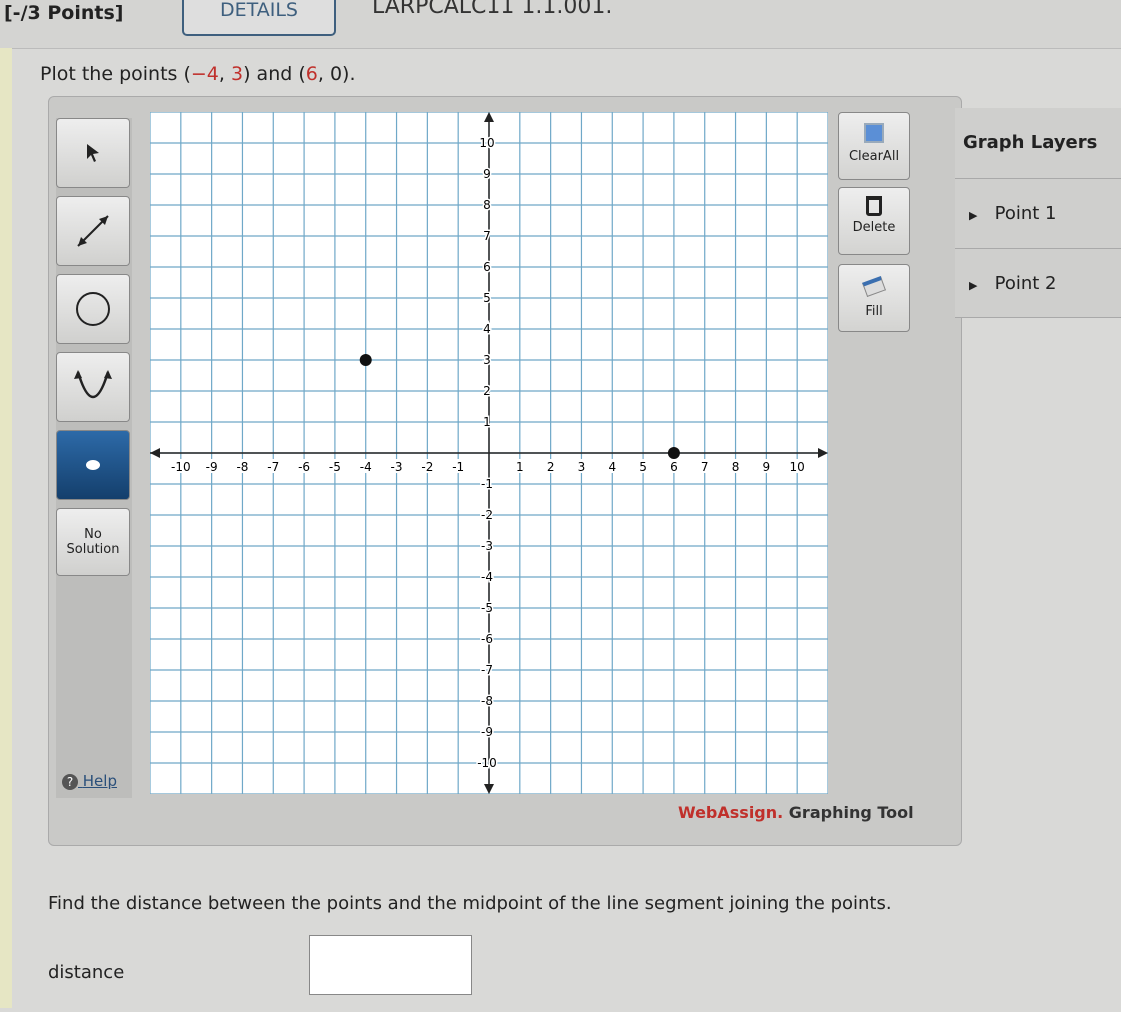 This screenshot has height=1012, width=1121. I want to click on y-tick-label: 4, so click(487, 329).